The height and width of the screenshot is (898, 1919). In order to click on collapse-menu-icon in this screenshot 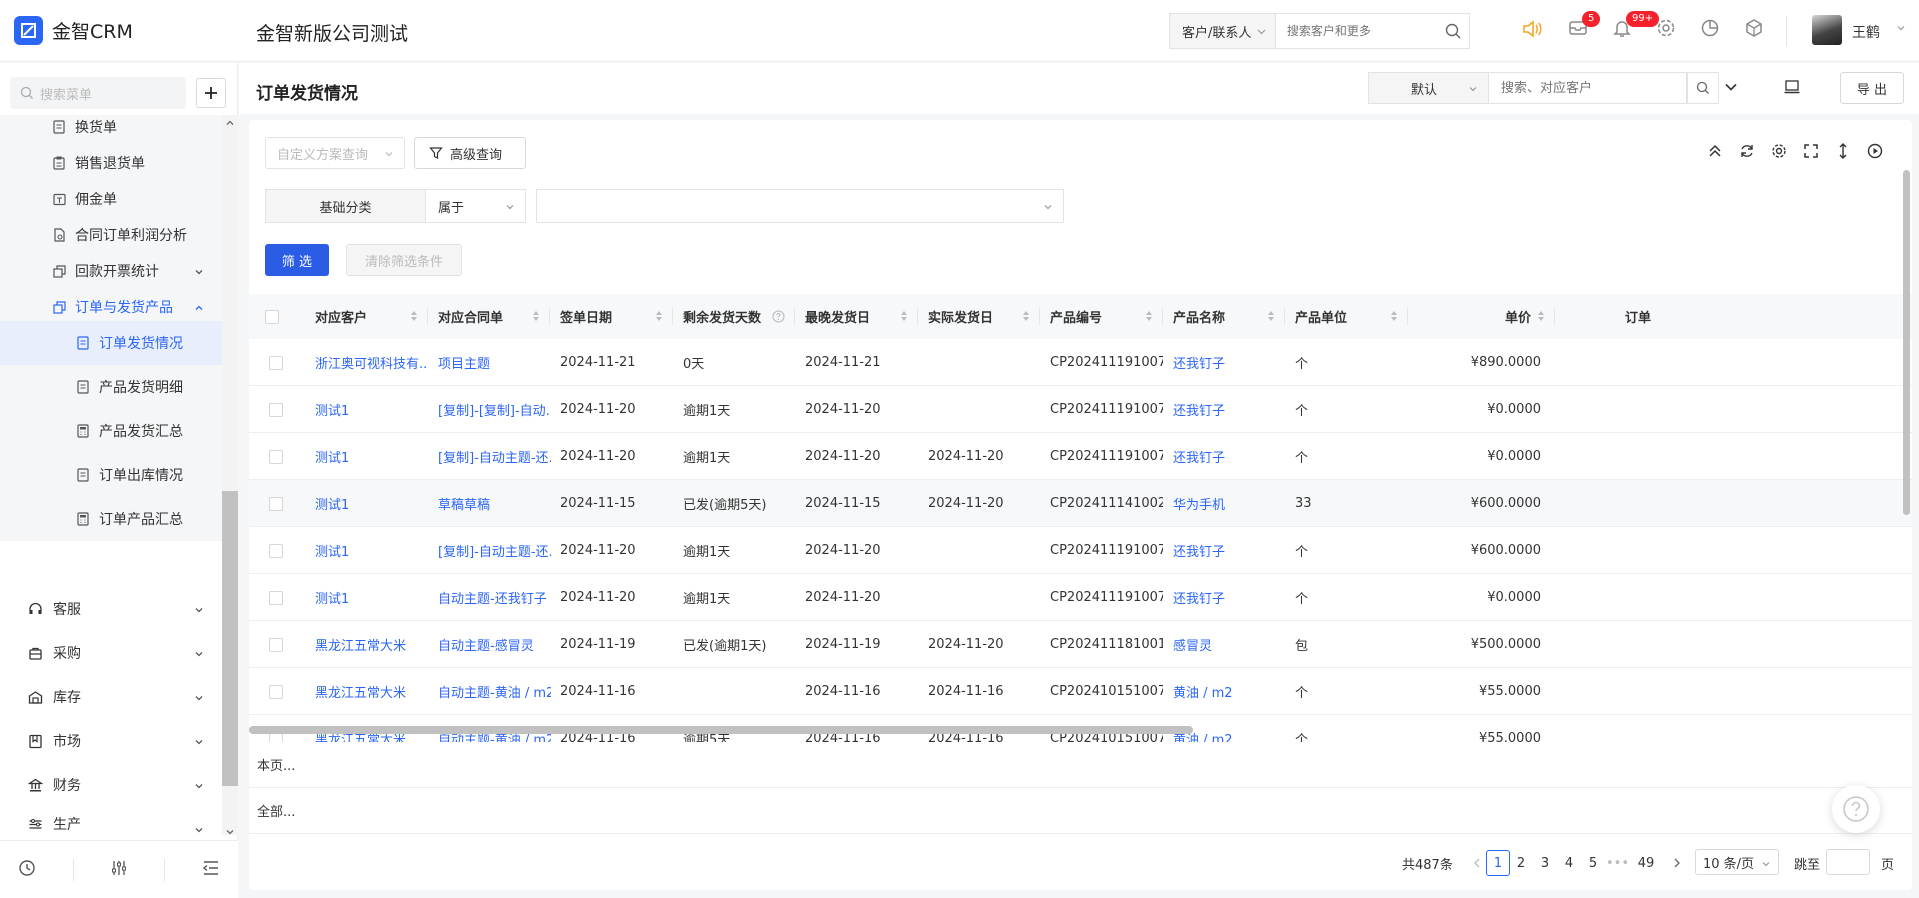, I will do `click(211, 870)`.